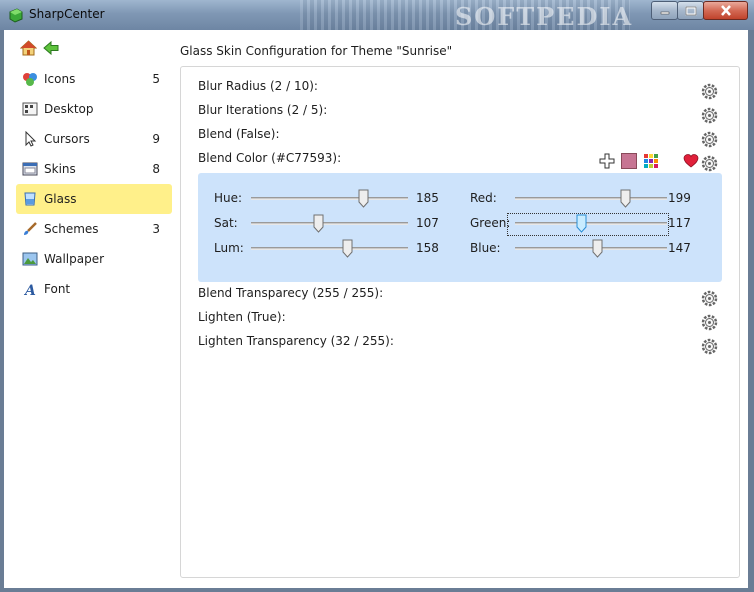 This screenshot has width=754, height=592. I want to click on desktop-icon, so click(30, 109).